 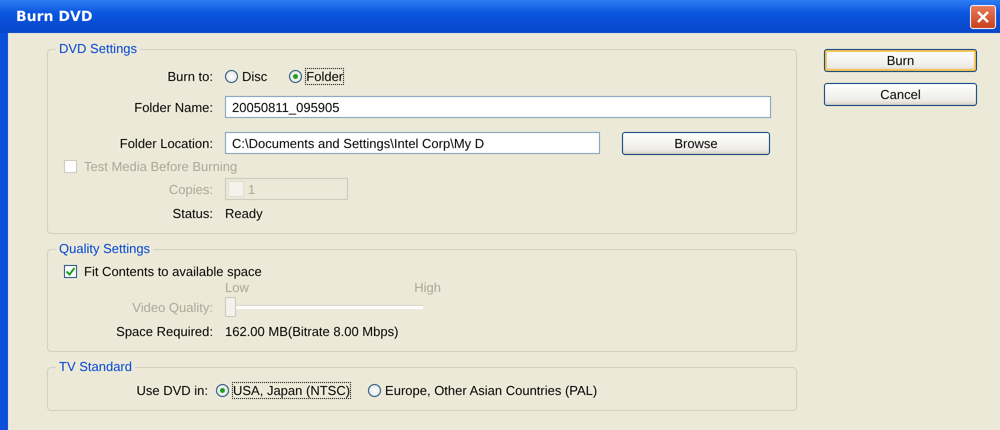 I want to click on field-label: Burn to:, so click(x=189, y=76).